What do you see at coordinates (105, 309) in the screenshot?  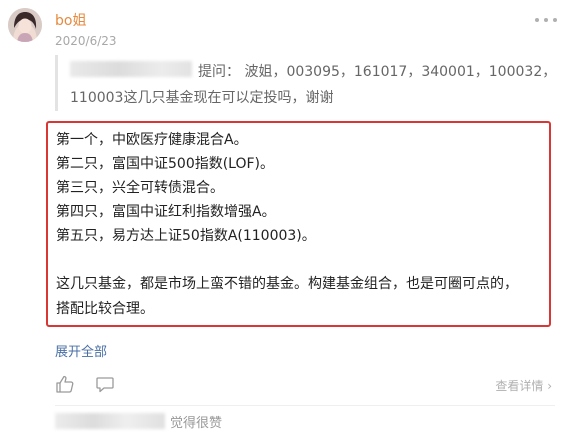 I see `reply-line: 搭配比较合理。` at bounding box center [105, 309].